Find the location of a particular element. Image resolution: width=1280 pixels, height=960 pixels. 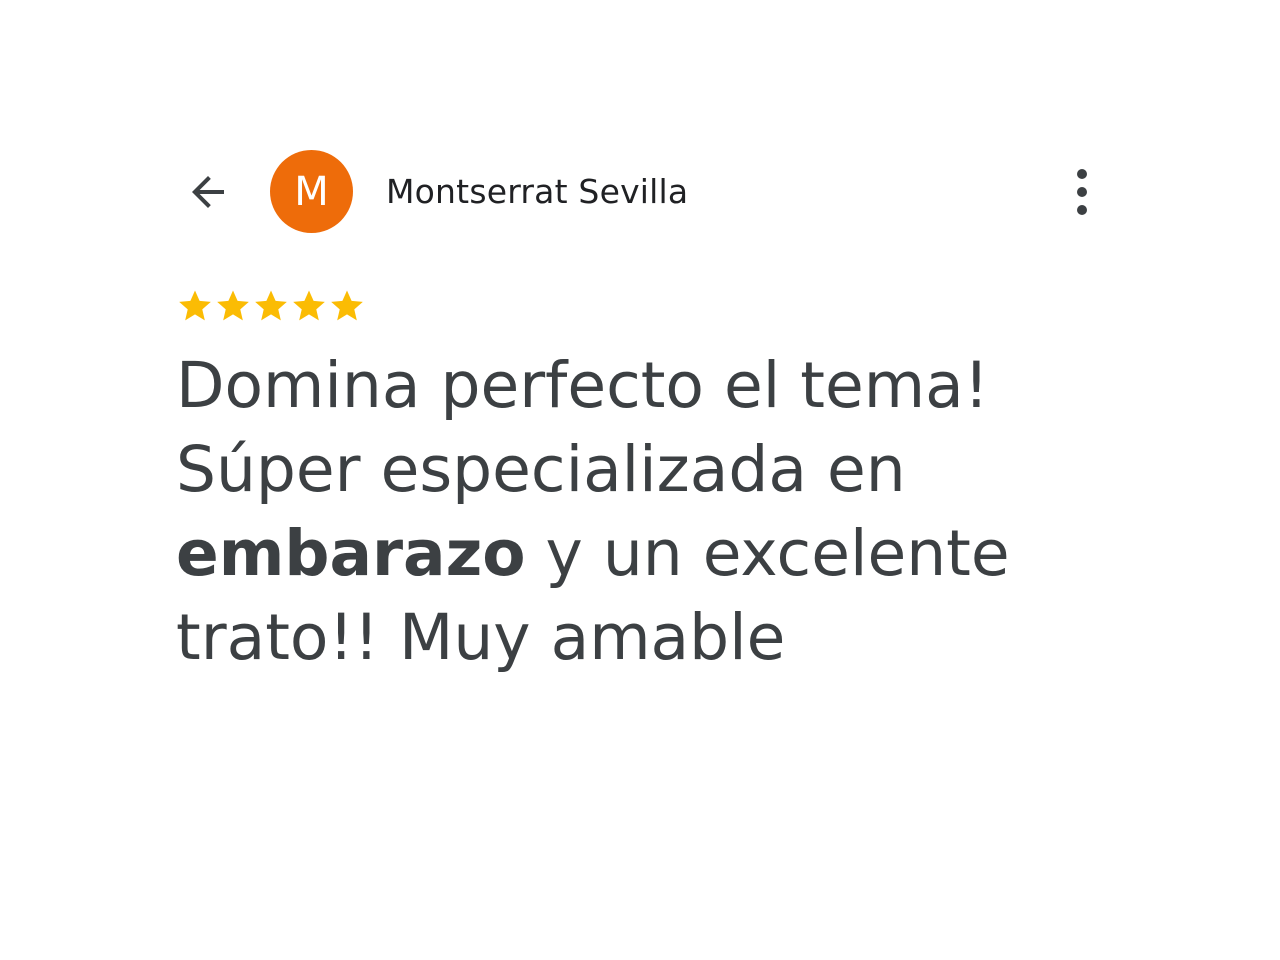

review-text-line: Súper especializada en is located at coordinates (656, 470).